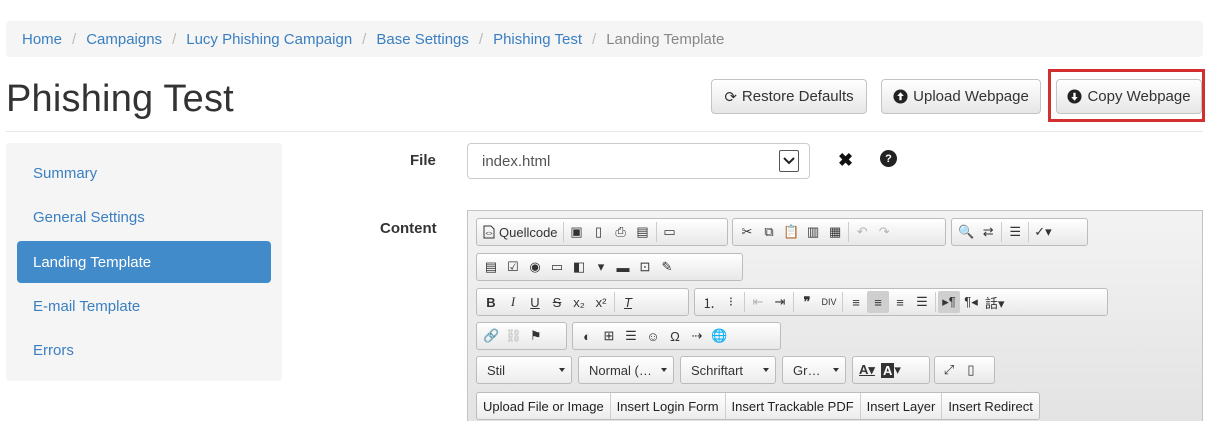  I want to click on remove-format-icon: T, so click(628, 302).